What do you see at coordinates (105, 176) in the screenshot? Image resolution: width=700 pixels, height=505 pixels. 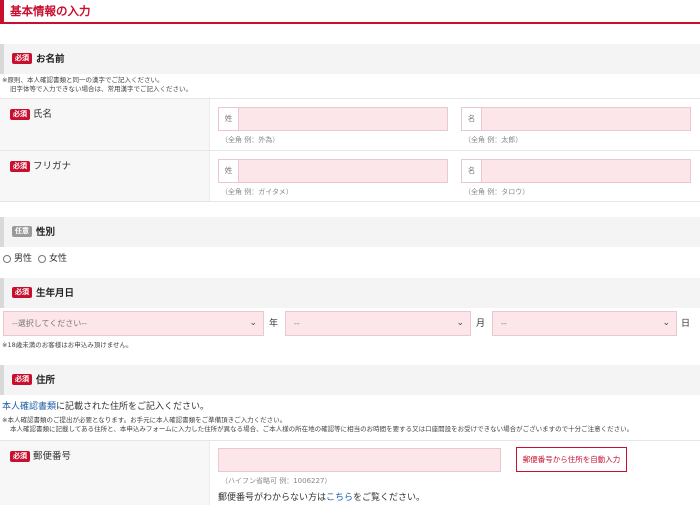 I see `furigana-label-cell: 必須 フリガナ` at bounding box center [105, 176].